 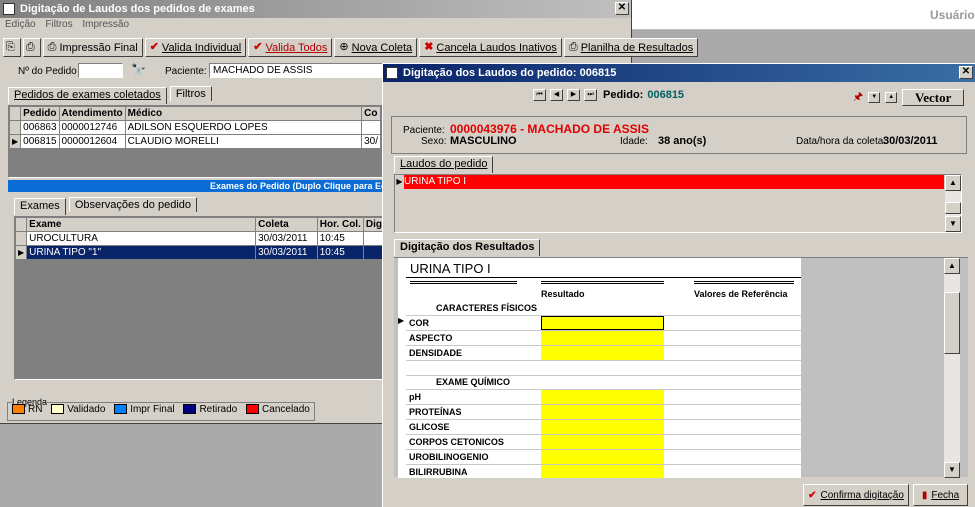 What do you see at coordinates (940, 495) in the screenshot?
I see `fecha-button: ▮ Fecha` at bounding box center [940, 495].